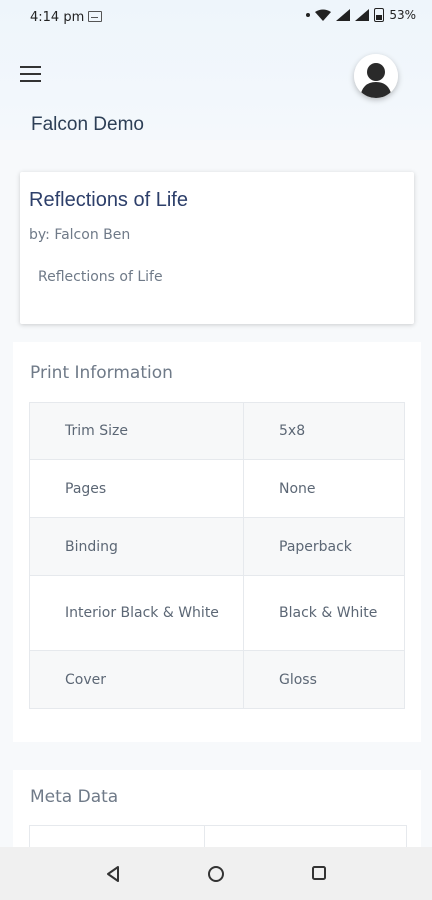 This screenshot has width=432, height=900. What do you see at coordinates (87, 124) in the screenshot?
I see `app-title: Falcon Demo` at bounding box center [87, 124].